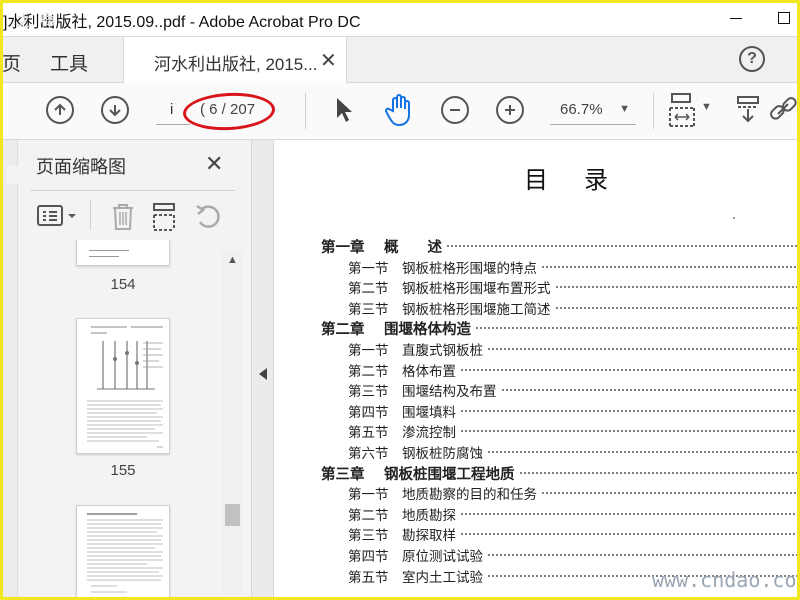 Image resolution: width=800 pixels, height=600 pixels. What do you see at coordinates (13, 175) in the screenshot?
I see `panel-pointer` at bounding box center [13, 175].